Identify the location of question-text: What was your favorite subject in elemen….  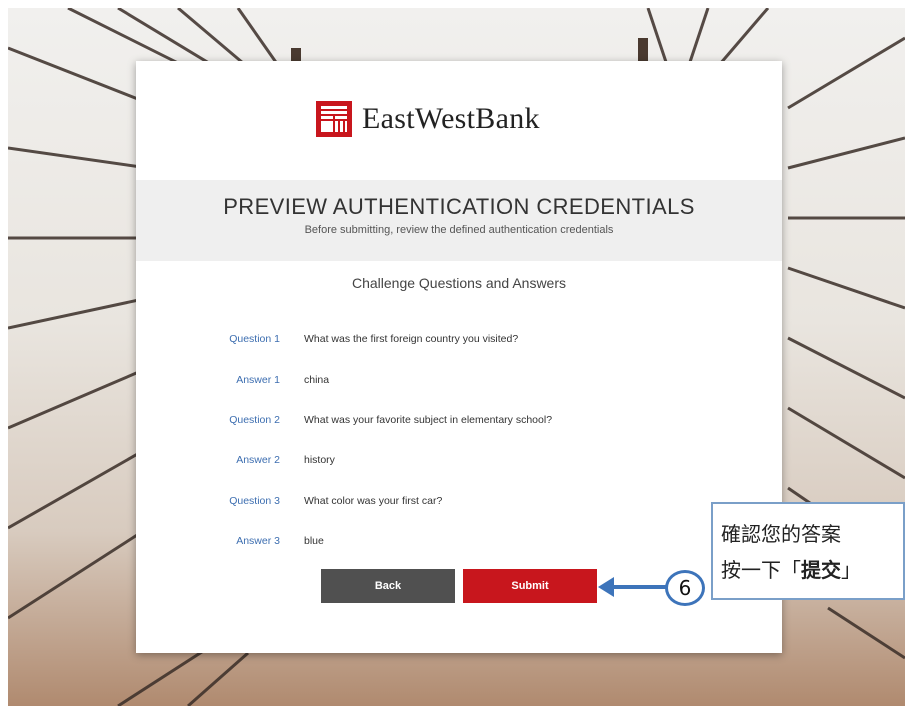
(428, 420).